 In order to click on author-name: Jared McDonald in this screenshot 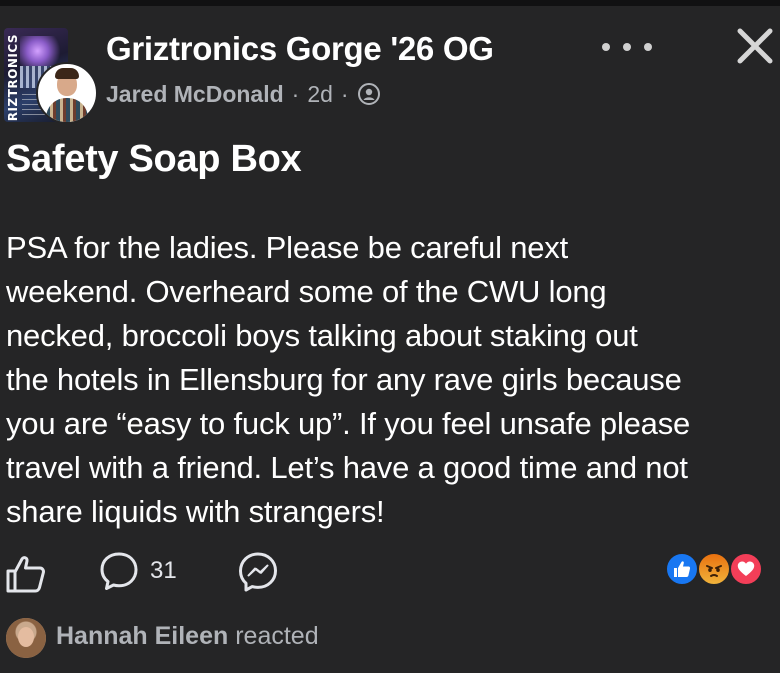, I will do `click(195, 94)`.